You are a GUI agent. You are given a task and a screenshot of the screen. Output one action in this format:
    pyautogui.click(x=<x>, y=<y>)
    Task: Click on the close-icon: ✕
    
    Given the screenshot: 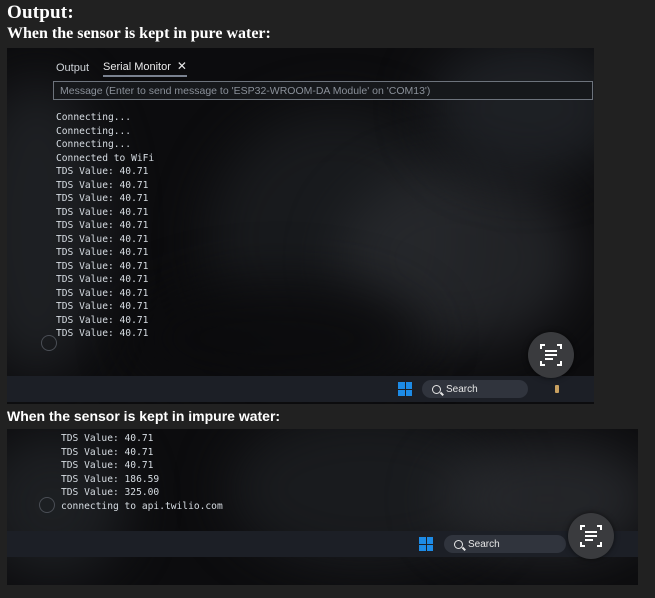 What is the action you would take?
    pyautogui.click(x=182, y=66)
    